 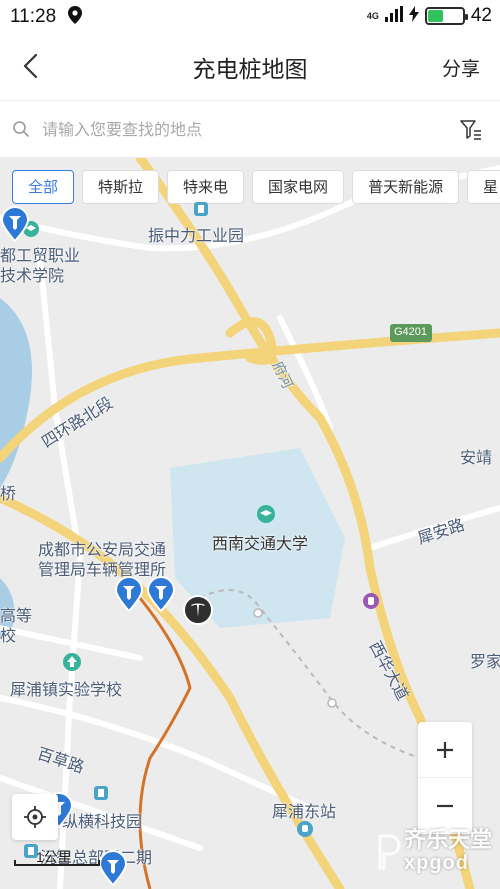 I want to click on filter-chip-4: 普天新能源, so click(x=406, y=187).